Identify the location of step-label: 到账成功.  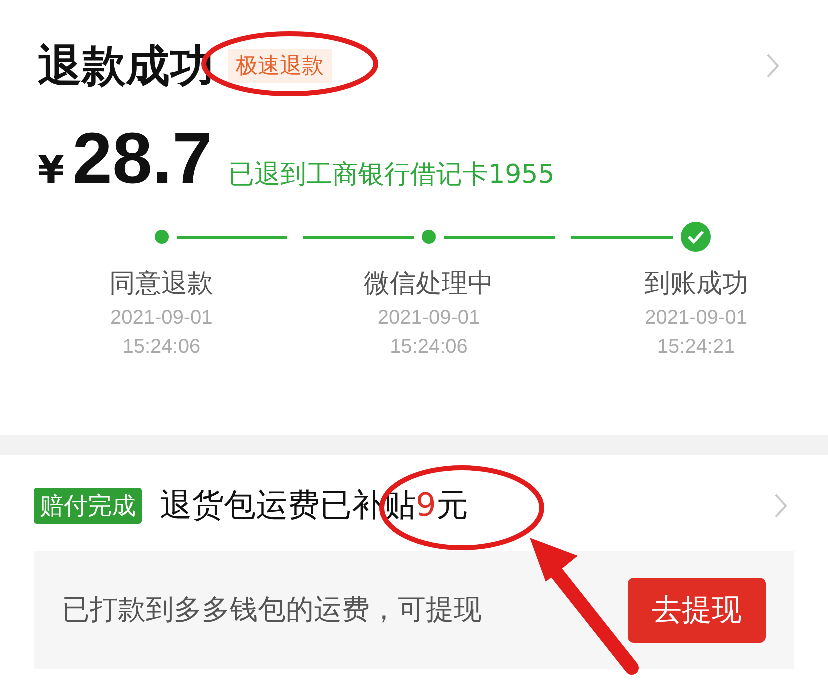
(696, 284).